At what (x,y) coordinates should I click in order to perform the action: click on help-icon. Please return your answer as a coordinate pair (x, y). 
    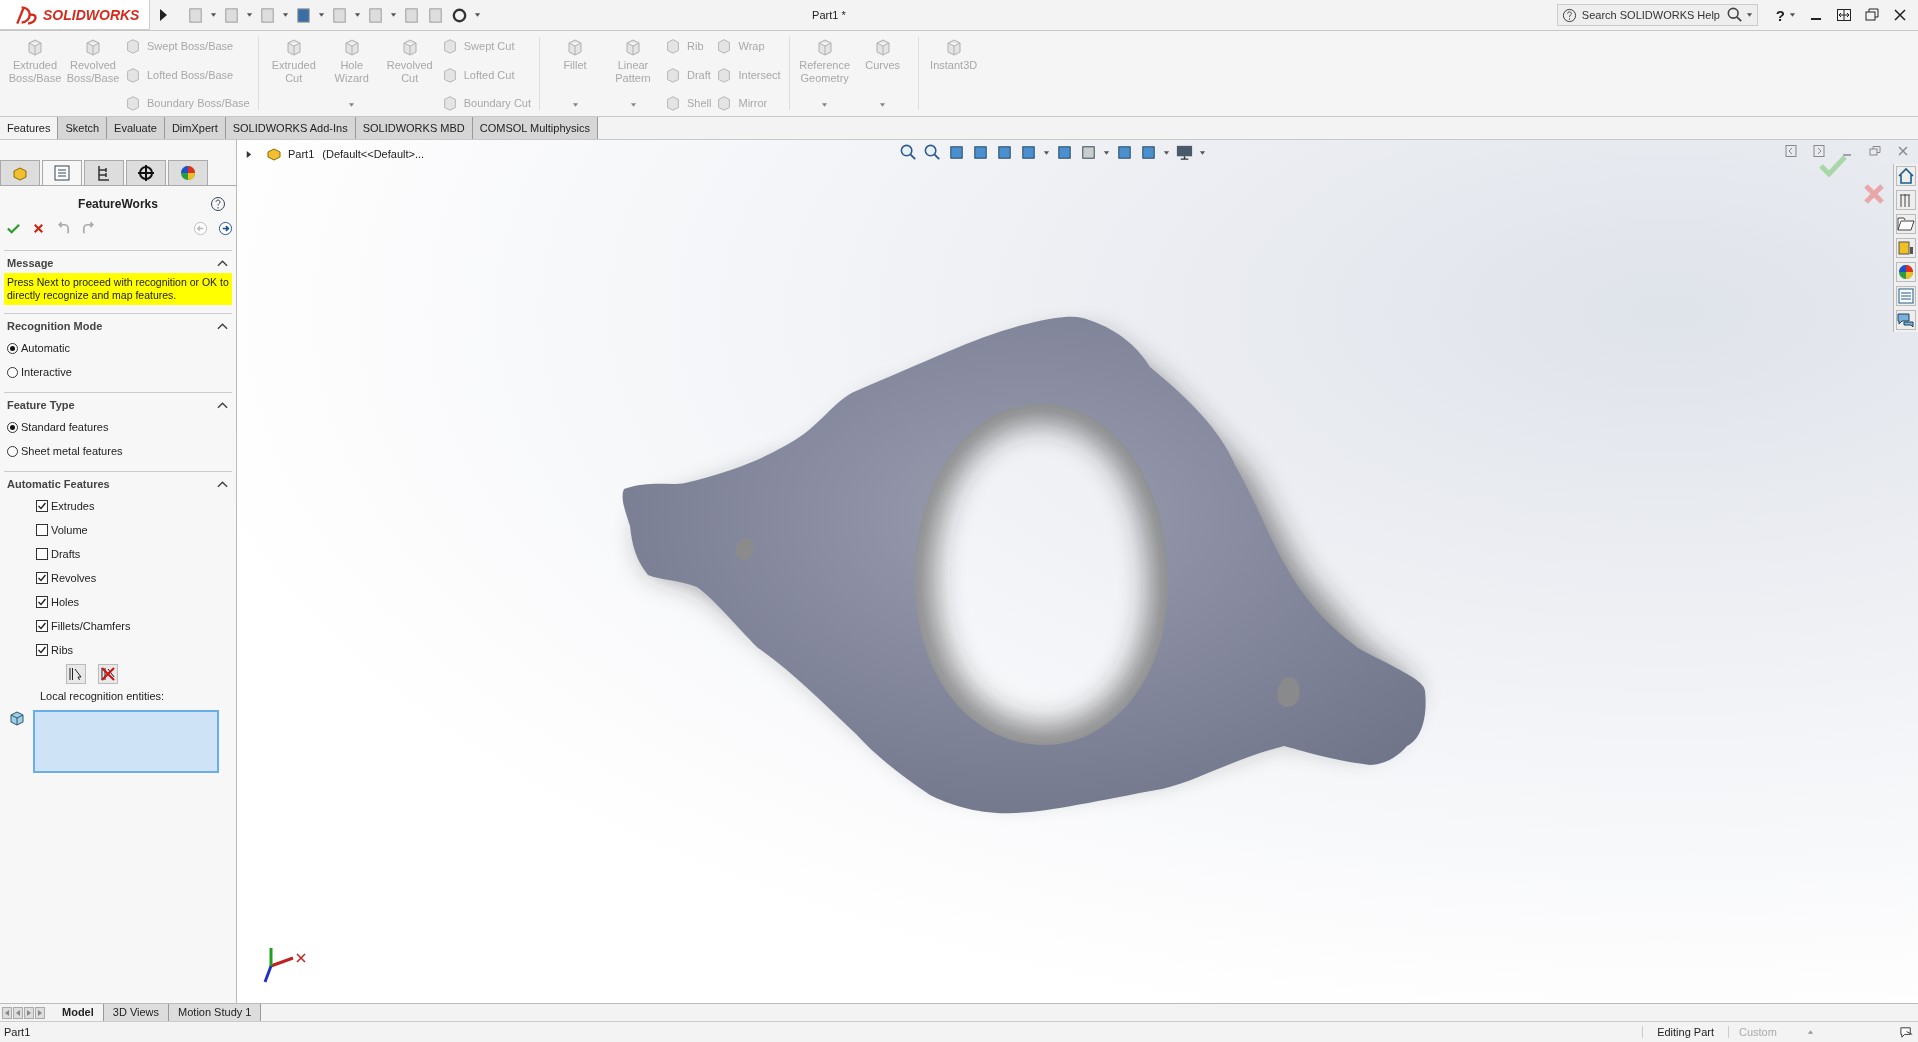
    Looking at the image, I should click on (218, 204).